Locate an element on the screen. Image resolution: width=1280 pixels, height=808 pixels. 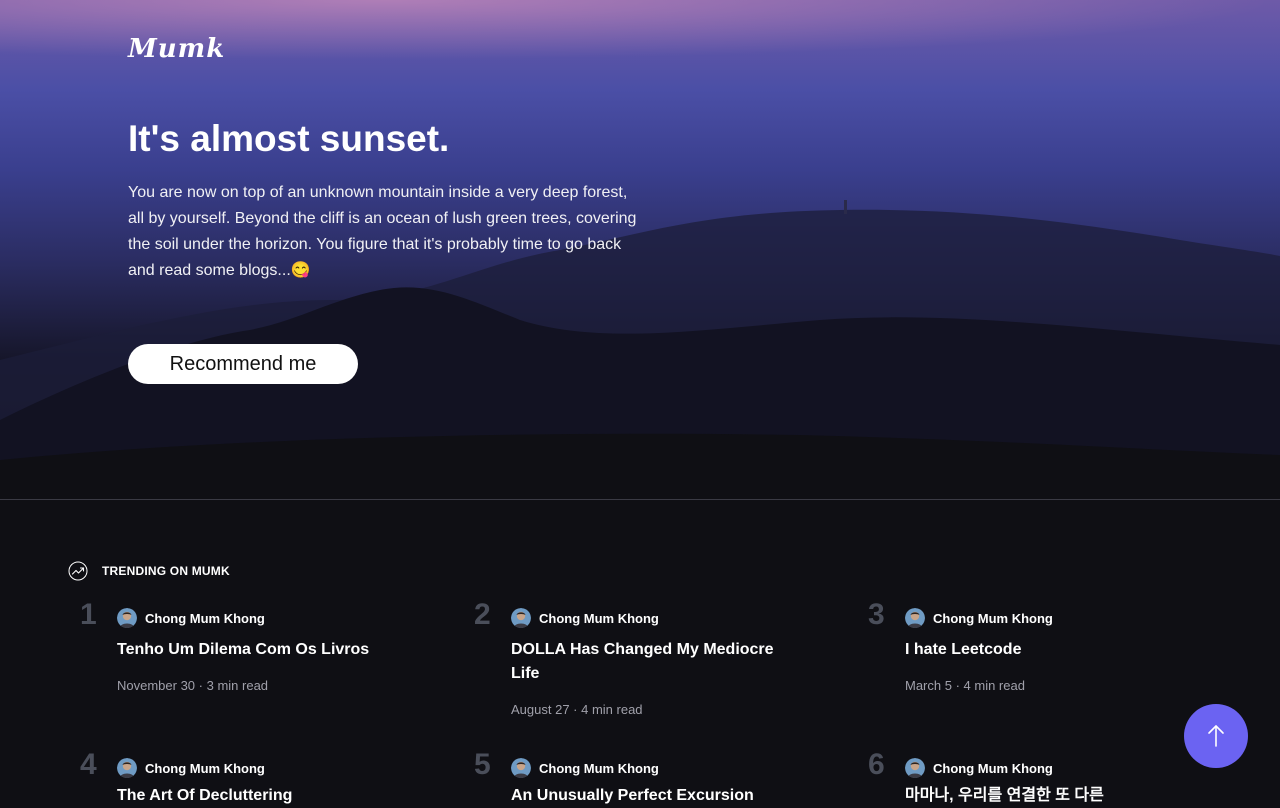
trending-rank: 3 is located at coordinates (876, 614).